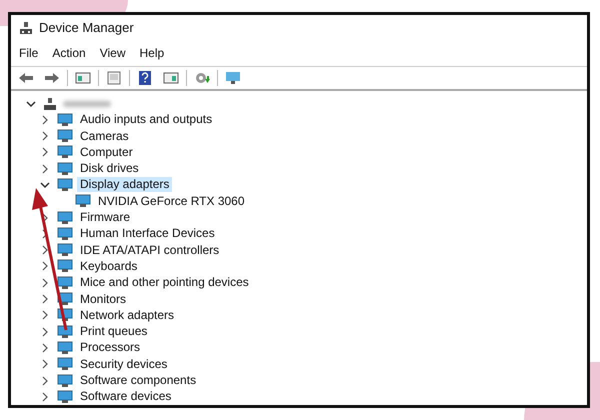  What do you see at coordinates (125, 396) in the screenshot?
I see `tree-item: Software devices` at bounding box center [125, 396].